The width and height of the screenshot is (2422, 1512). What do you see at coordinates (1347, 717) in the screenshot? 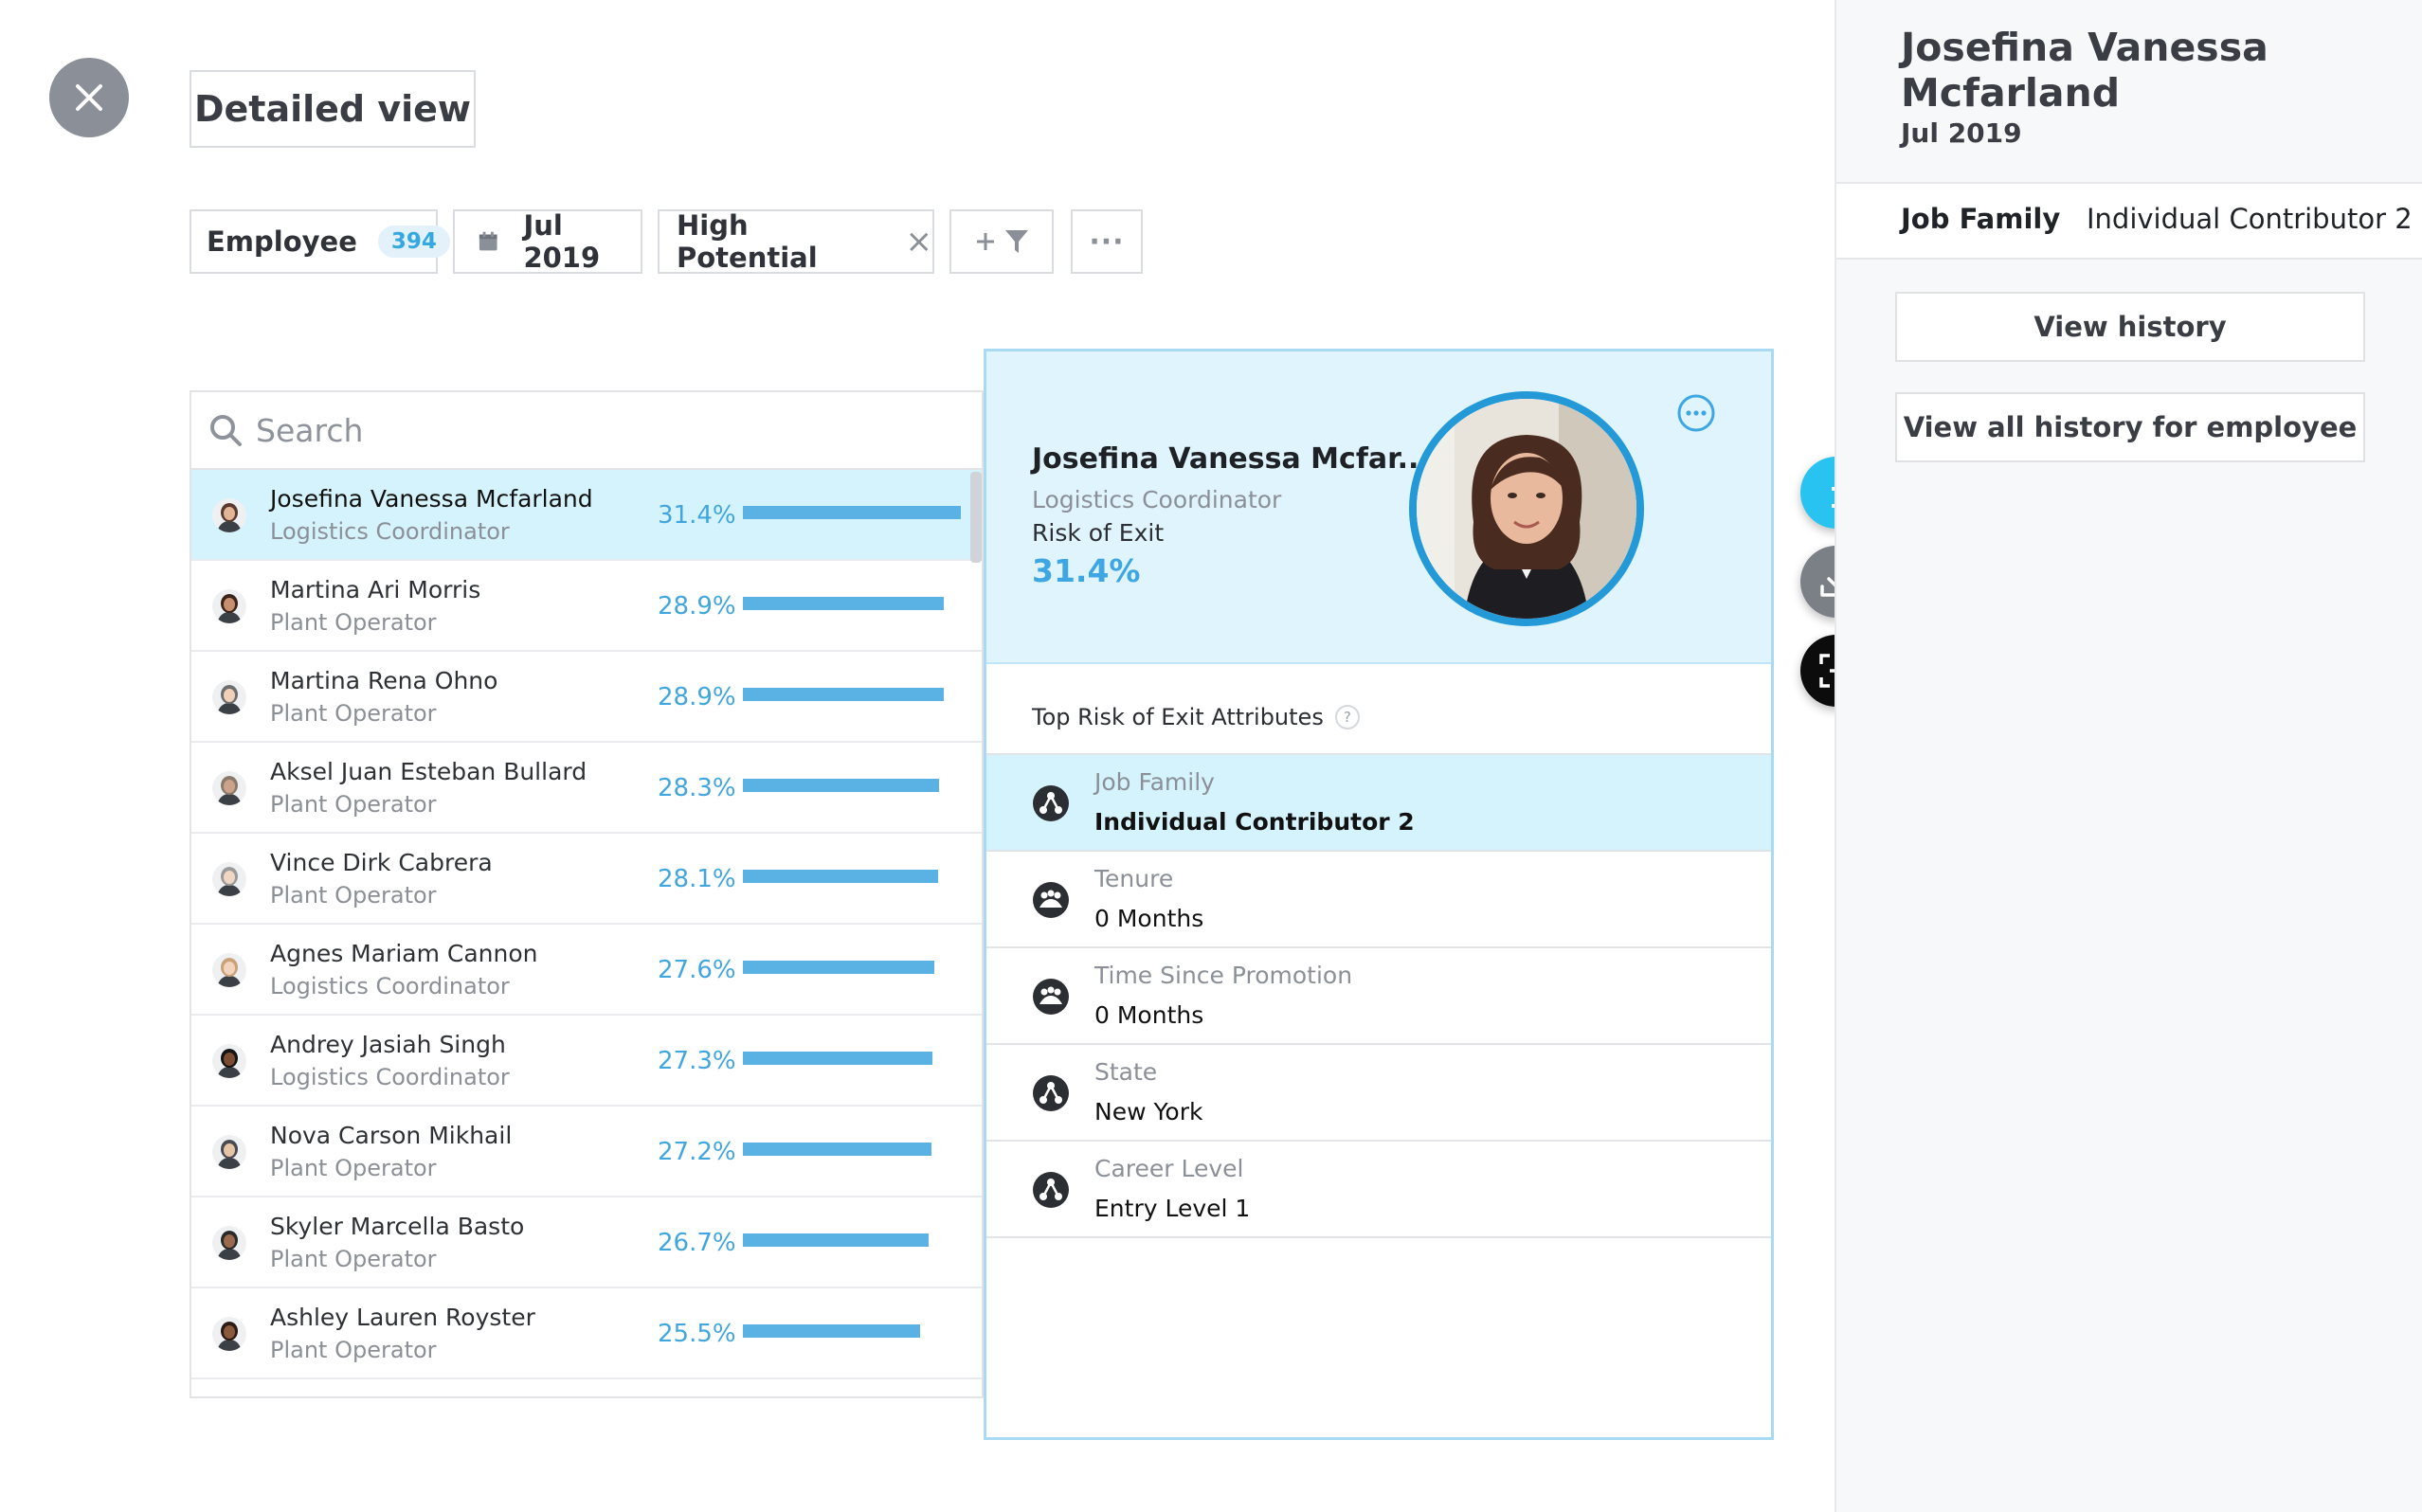
I see `help-icon: ?` at bounding box center [1347, 717].